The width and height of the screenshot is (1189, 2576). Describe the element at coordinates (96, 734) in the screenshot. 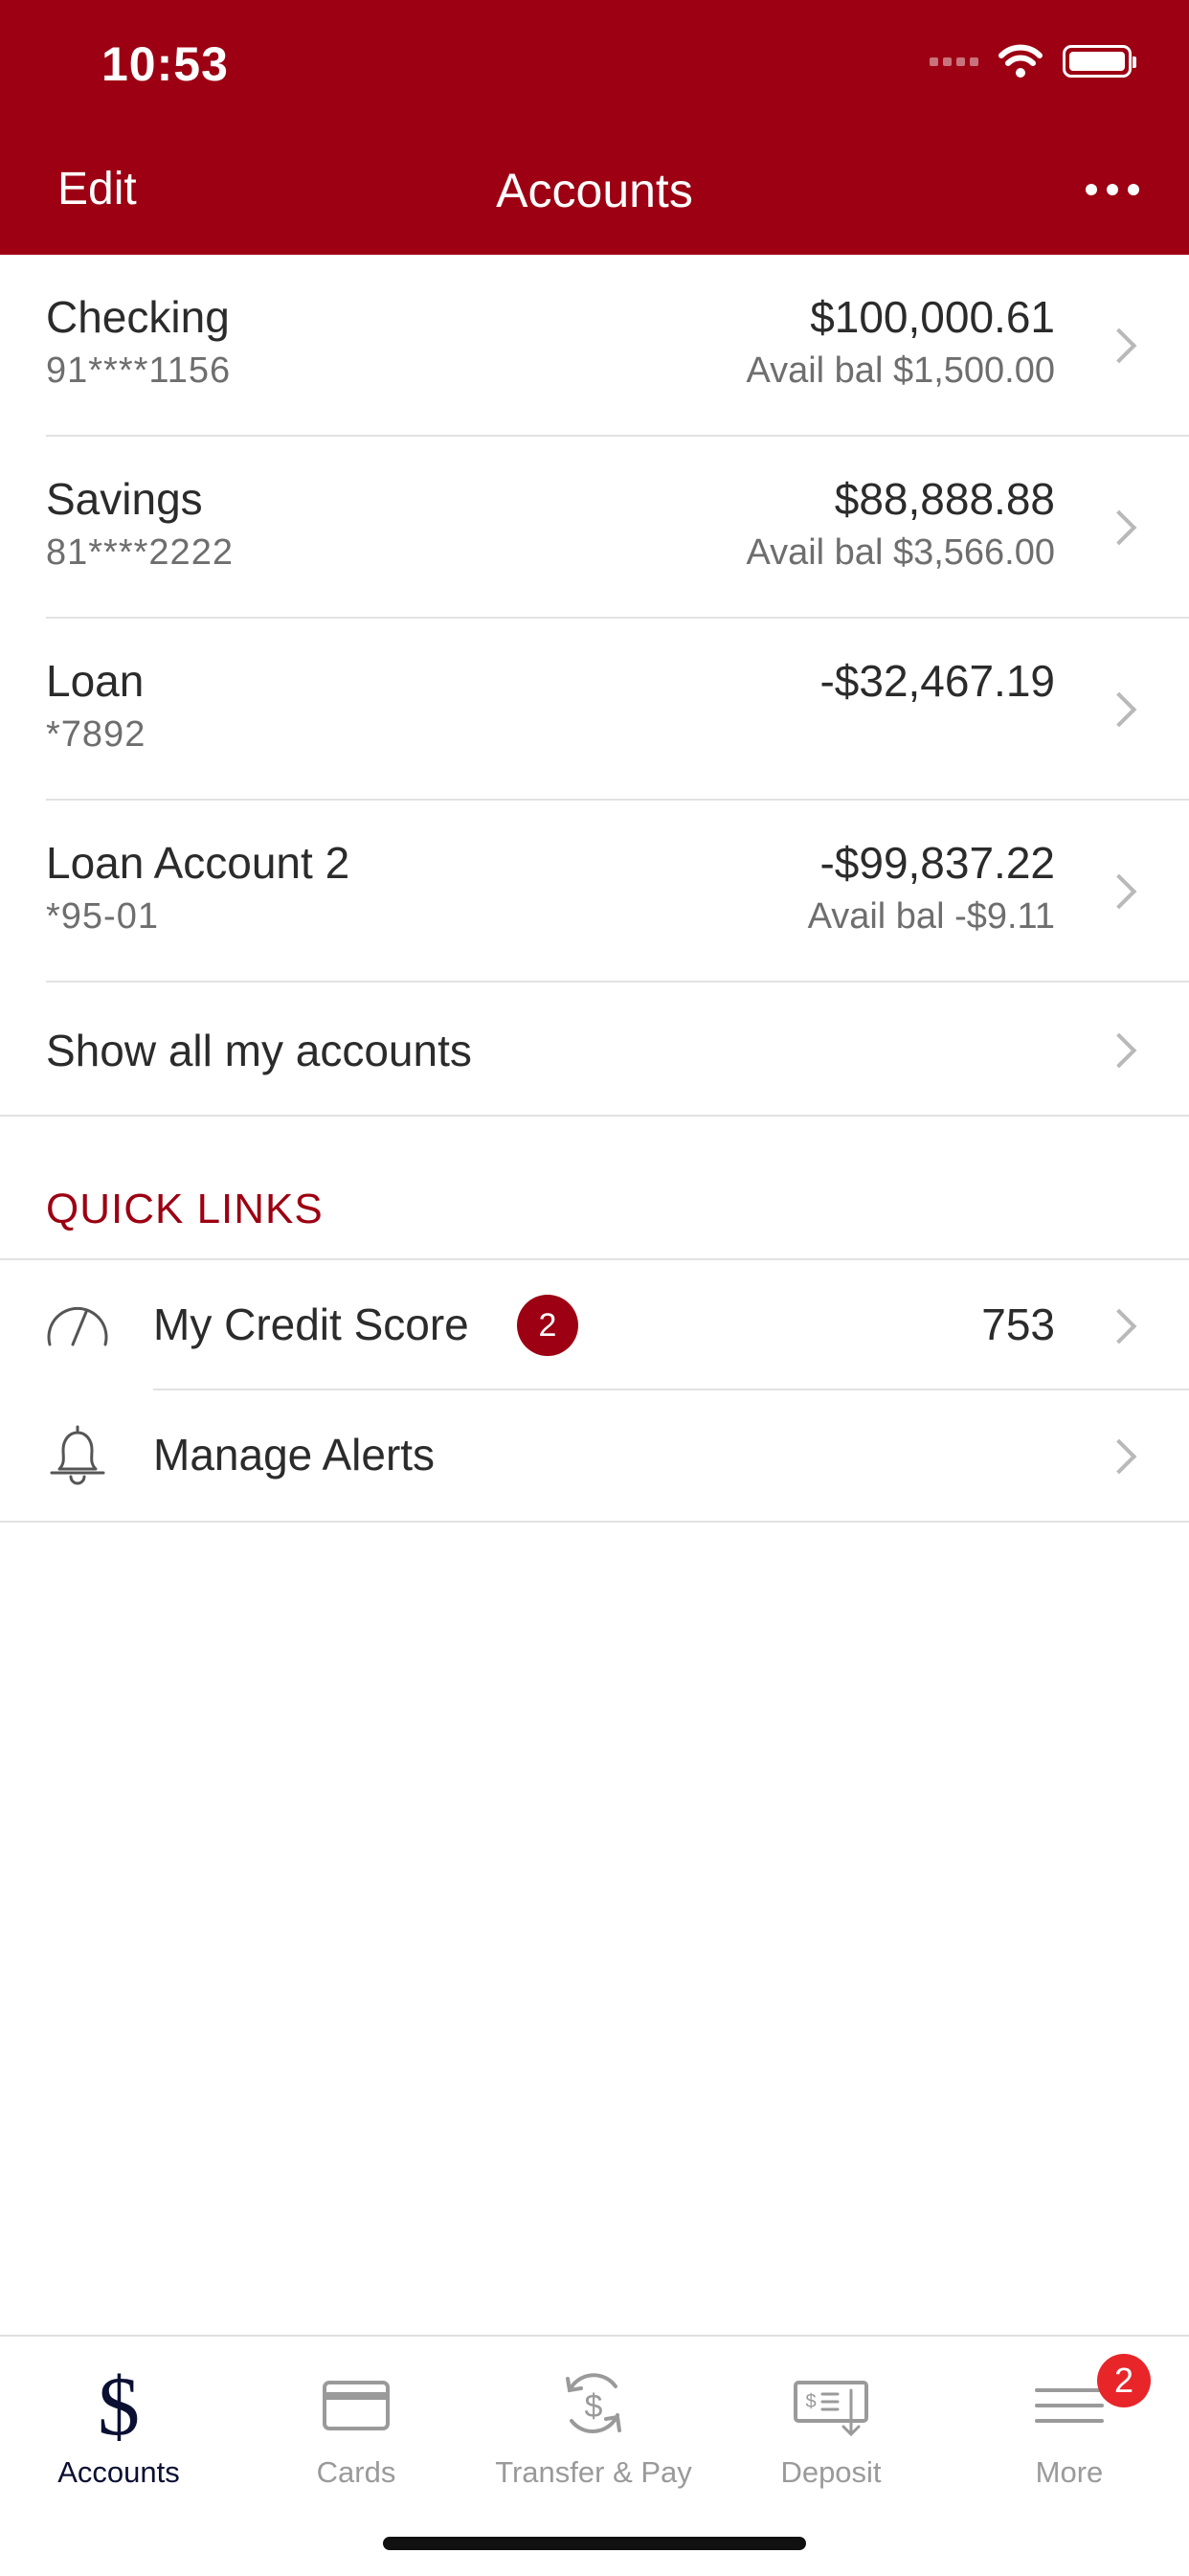

I see `account-number: *7892` at that location.